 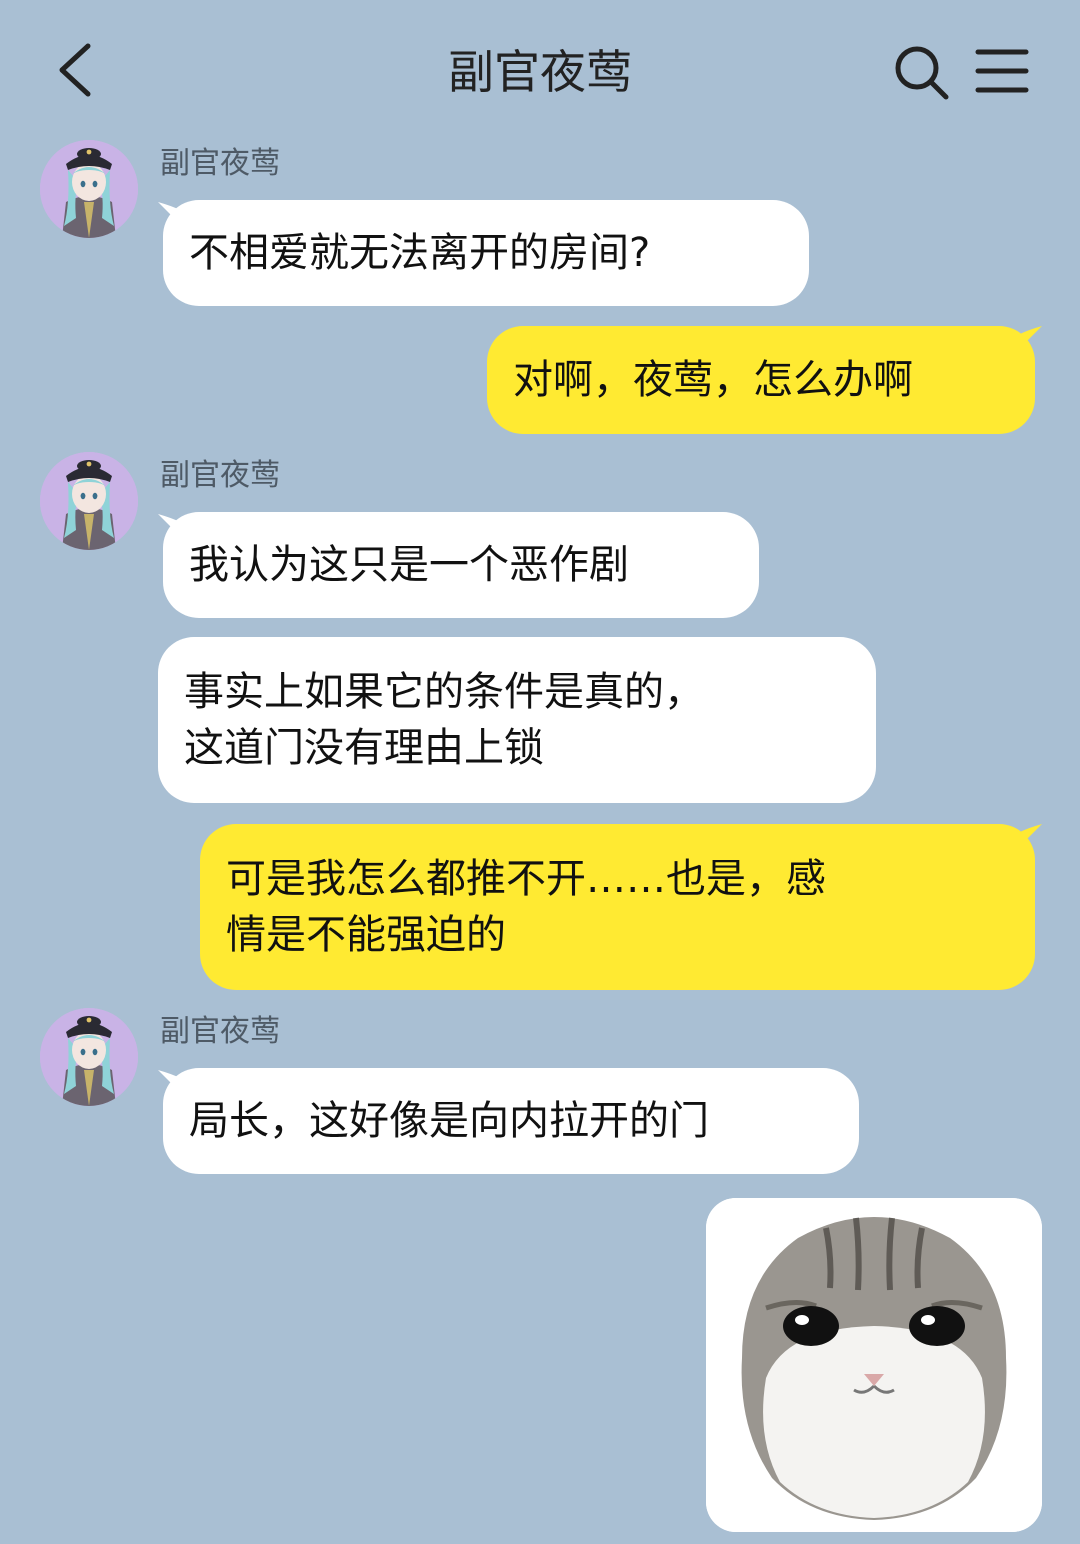 I want to click on menu-icon, so click(x=1002, y=71).